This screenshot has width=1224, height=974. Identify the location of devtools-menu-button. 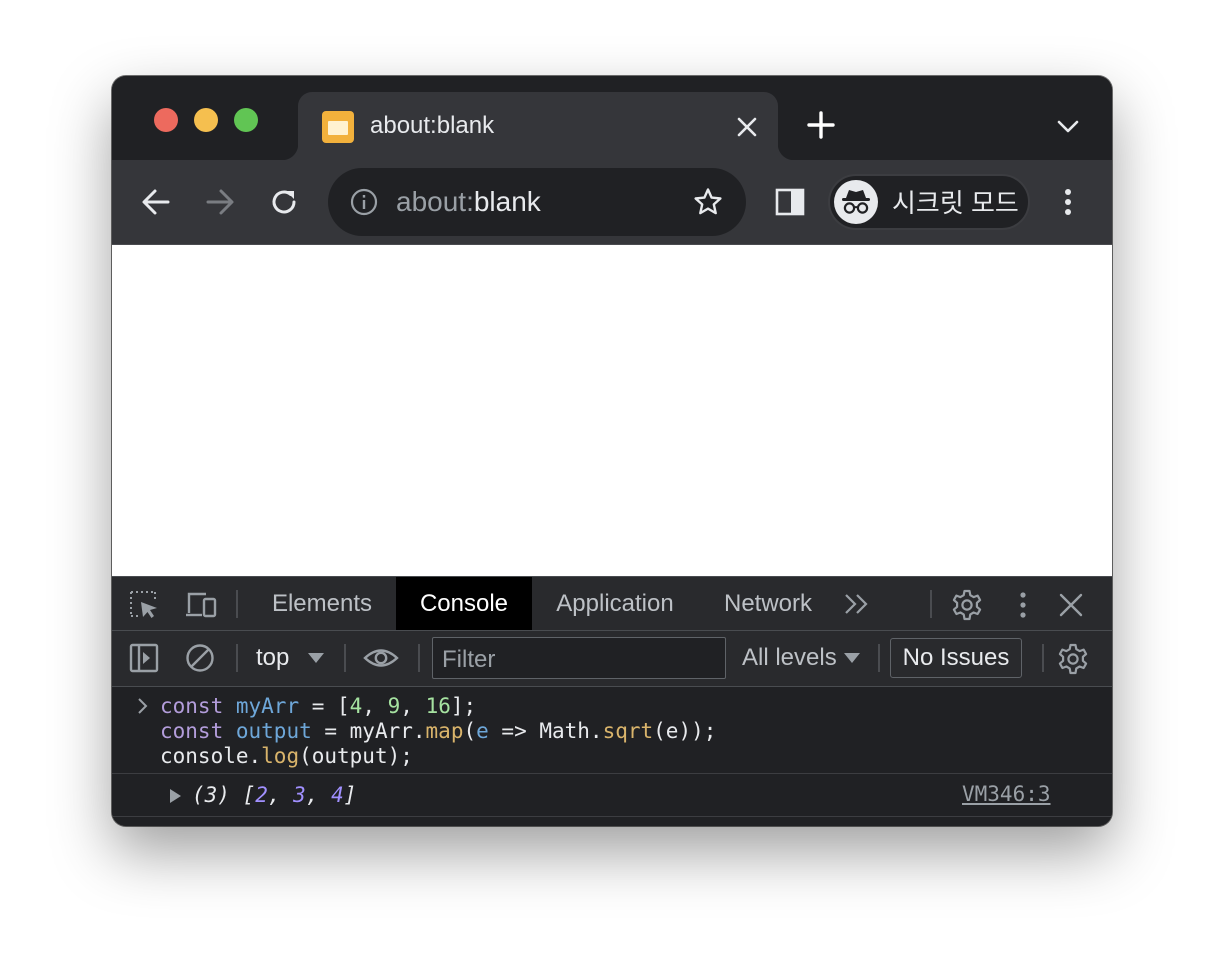
(1023, 605).